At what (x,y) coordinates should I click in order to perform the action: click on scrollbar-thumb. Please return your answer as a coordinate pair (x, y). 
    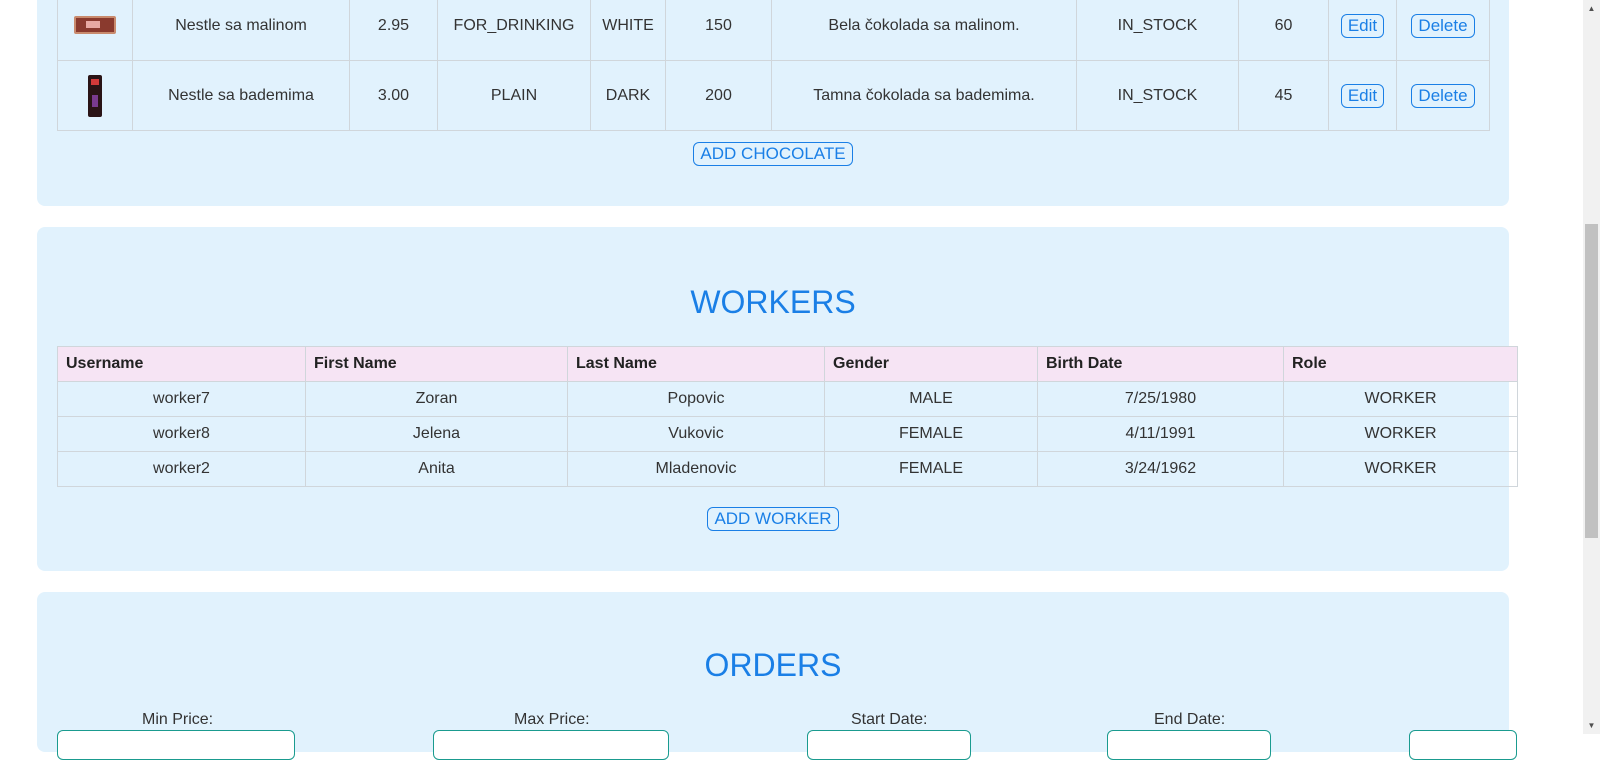
    Looking at the image, I should click on (1591, 381).